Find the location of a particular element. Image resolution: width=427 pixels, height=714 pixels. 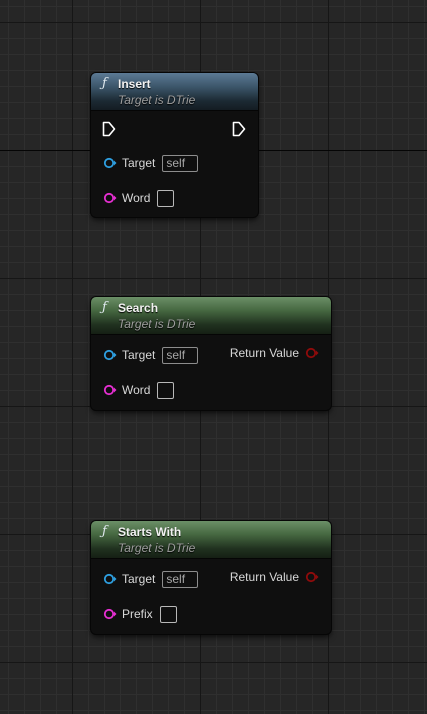

prefix-input-pin: Prefix is located at coordinates (140, 614).